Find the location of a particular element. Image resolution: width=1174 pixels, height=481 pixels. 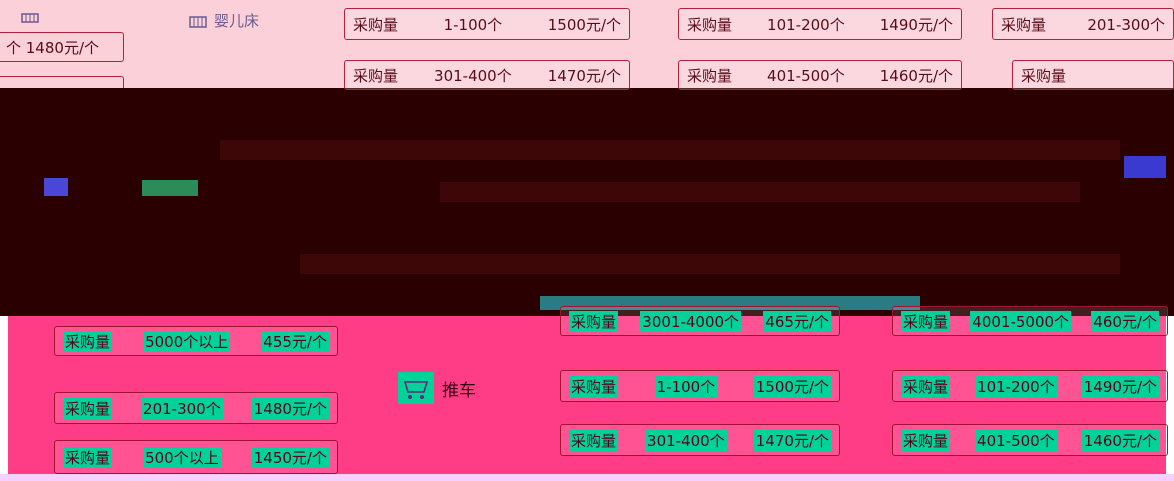

tier-price: 个 1480元/个 is located at coordinates (52, 47).